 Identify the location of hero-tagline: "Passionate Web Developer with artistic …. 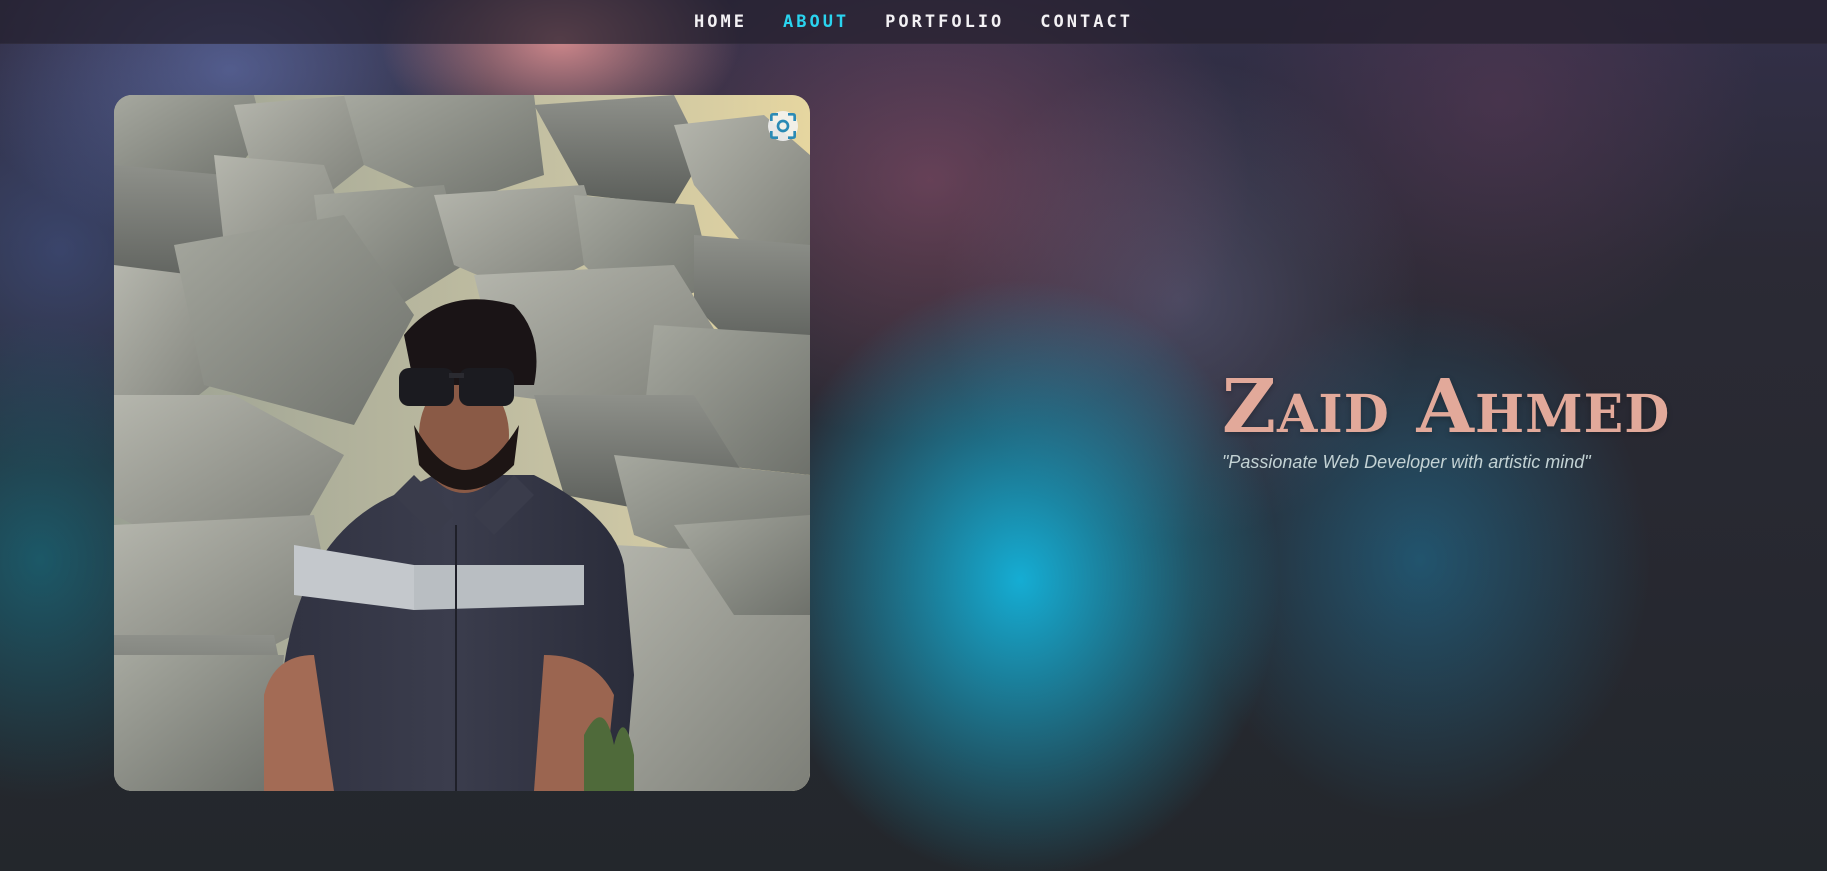
(1406, 462).